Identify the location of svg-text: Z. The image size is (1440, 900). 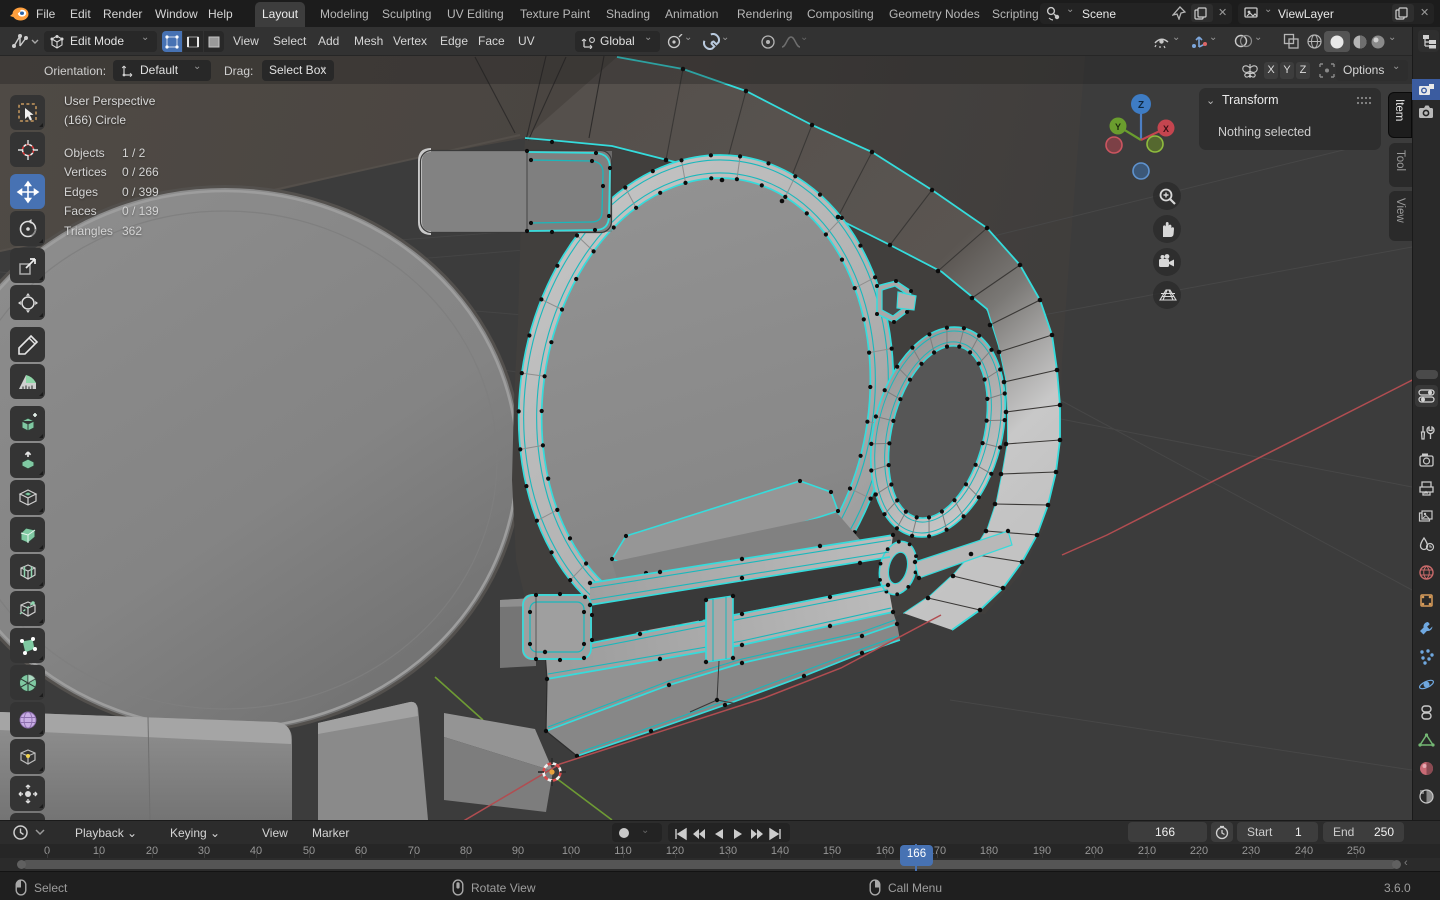
(1141, 105).